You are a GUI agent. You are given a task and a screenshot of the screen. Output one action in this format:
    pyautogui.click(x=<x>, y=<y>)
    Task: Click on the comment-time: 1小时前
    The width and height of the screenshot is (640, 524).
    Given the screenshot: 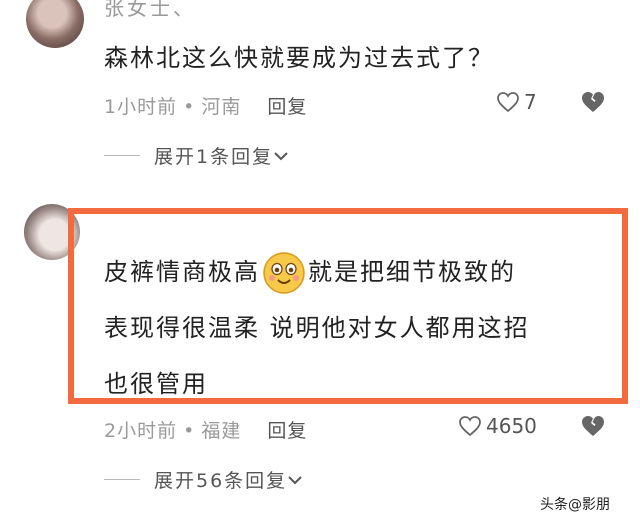 What is the action you would take?
    pyautogui.click(x=141, y=107)
    